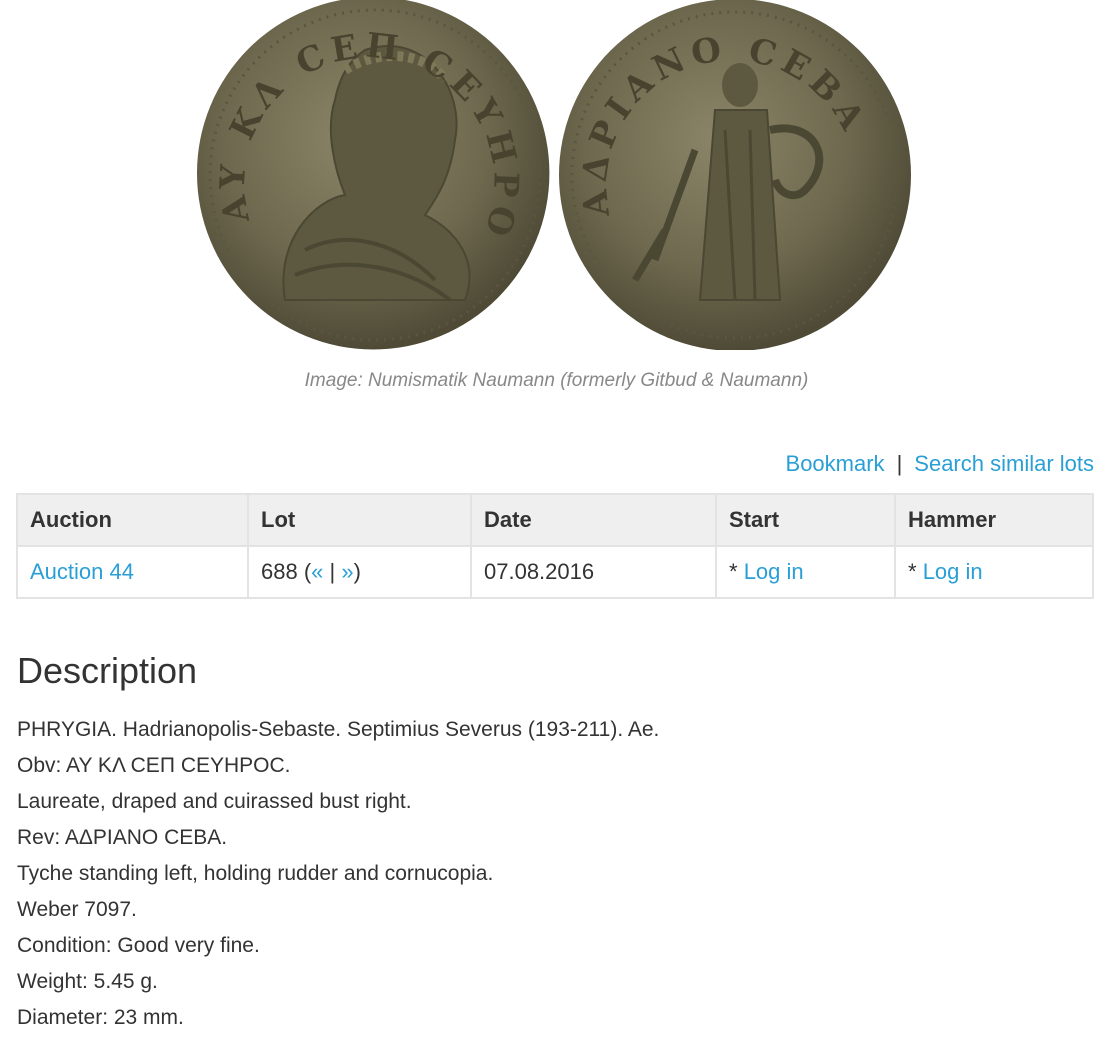 Image resolution: width=1113 pixels, height=1039 pixels. I want to click on header-auction: Auction, so click(132, 520).